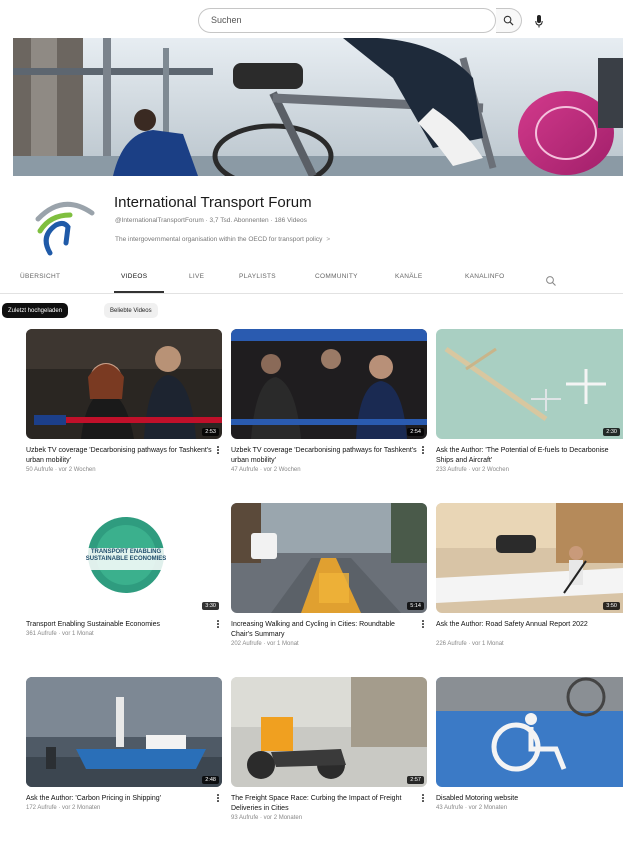 The height and width of the screenshot is (841, 623). I want to click on tabs-divider, so click(311, 293).